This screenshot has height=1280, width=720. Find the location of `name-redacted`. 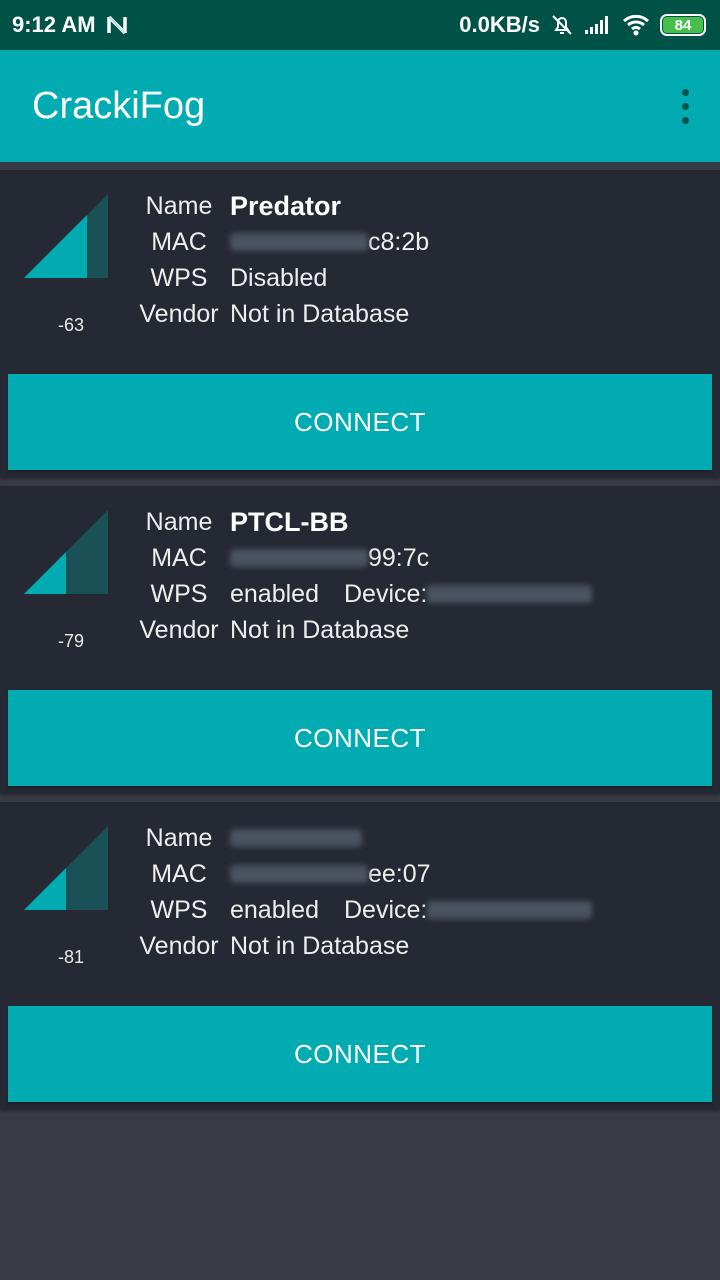

name-redacted is located at coordinates (296, 838).